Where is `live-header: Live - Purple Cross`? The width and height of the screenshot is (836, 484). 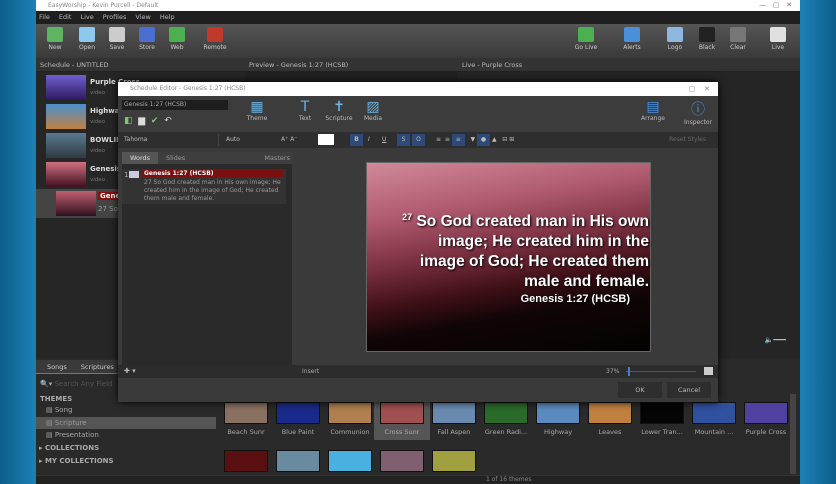
live-header: Live - Purple Cross is located at coordinates (629, 65).